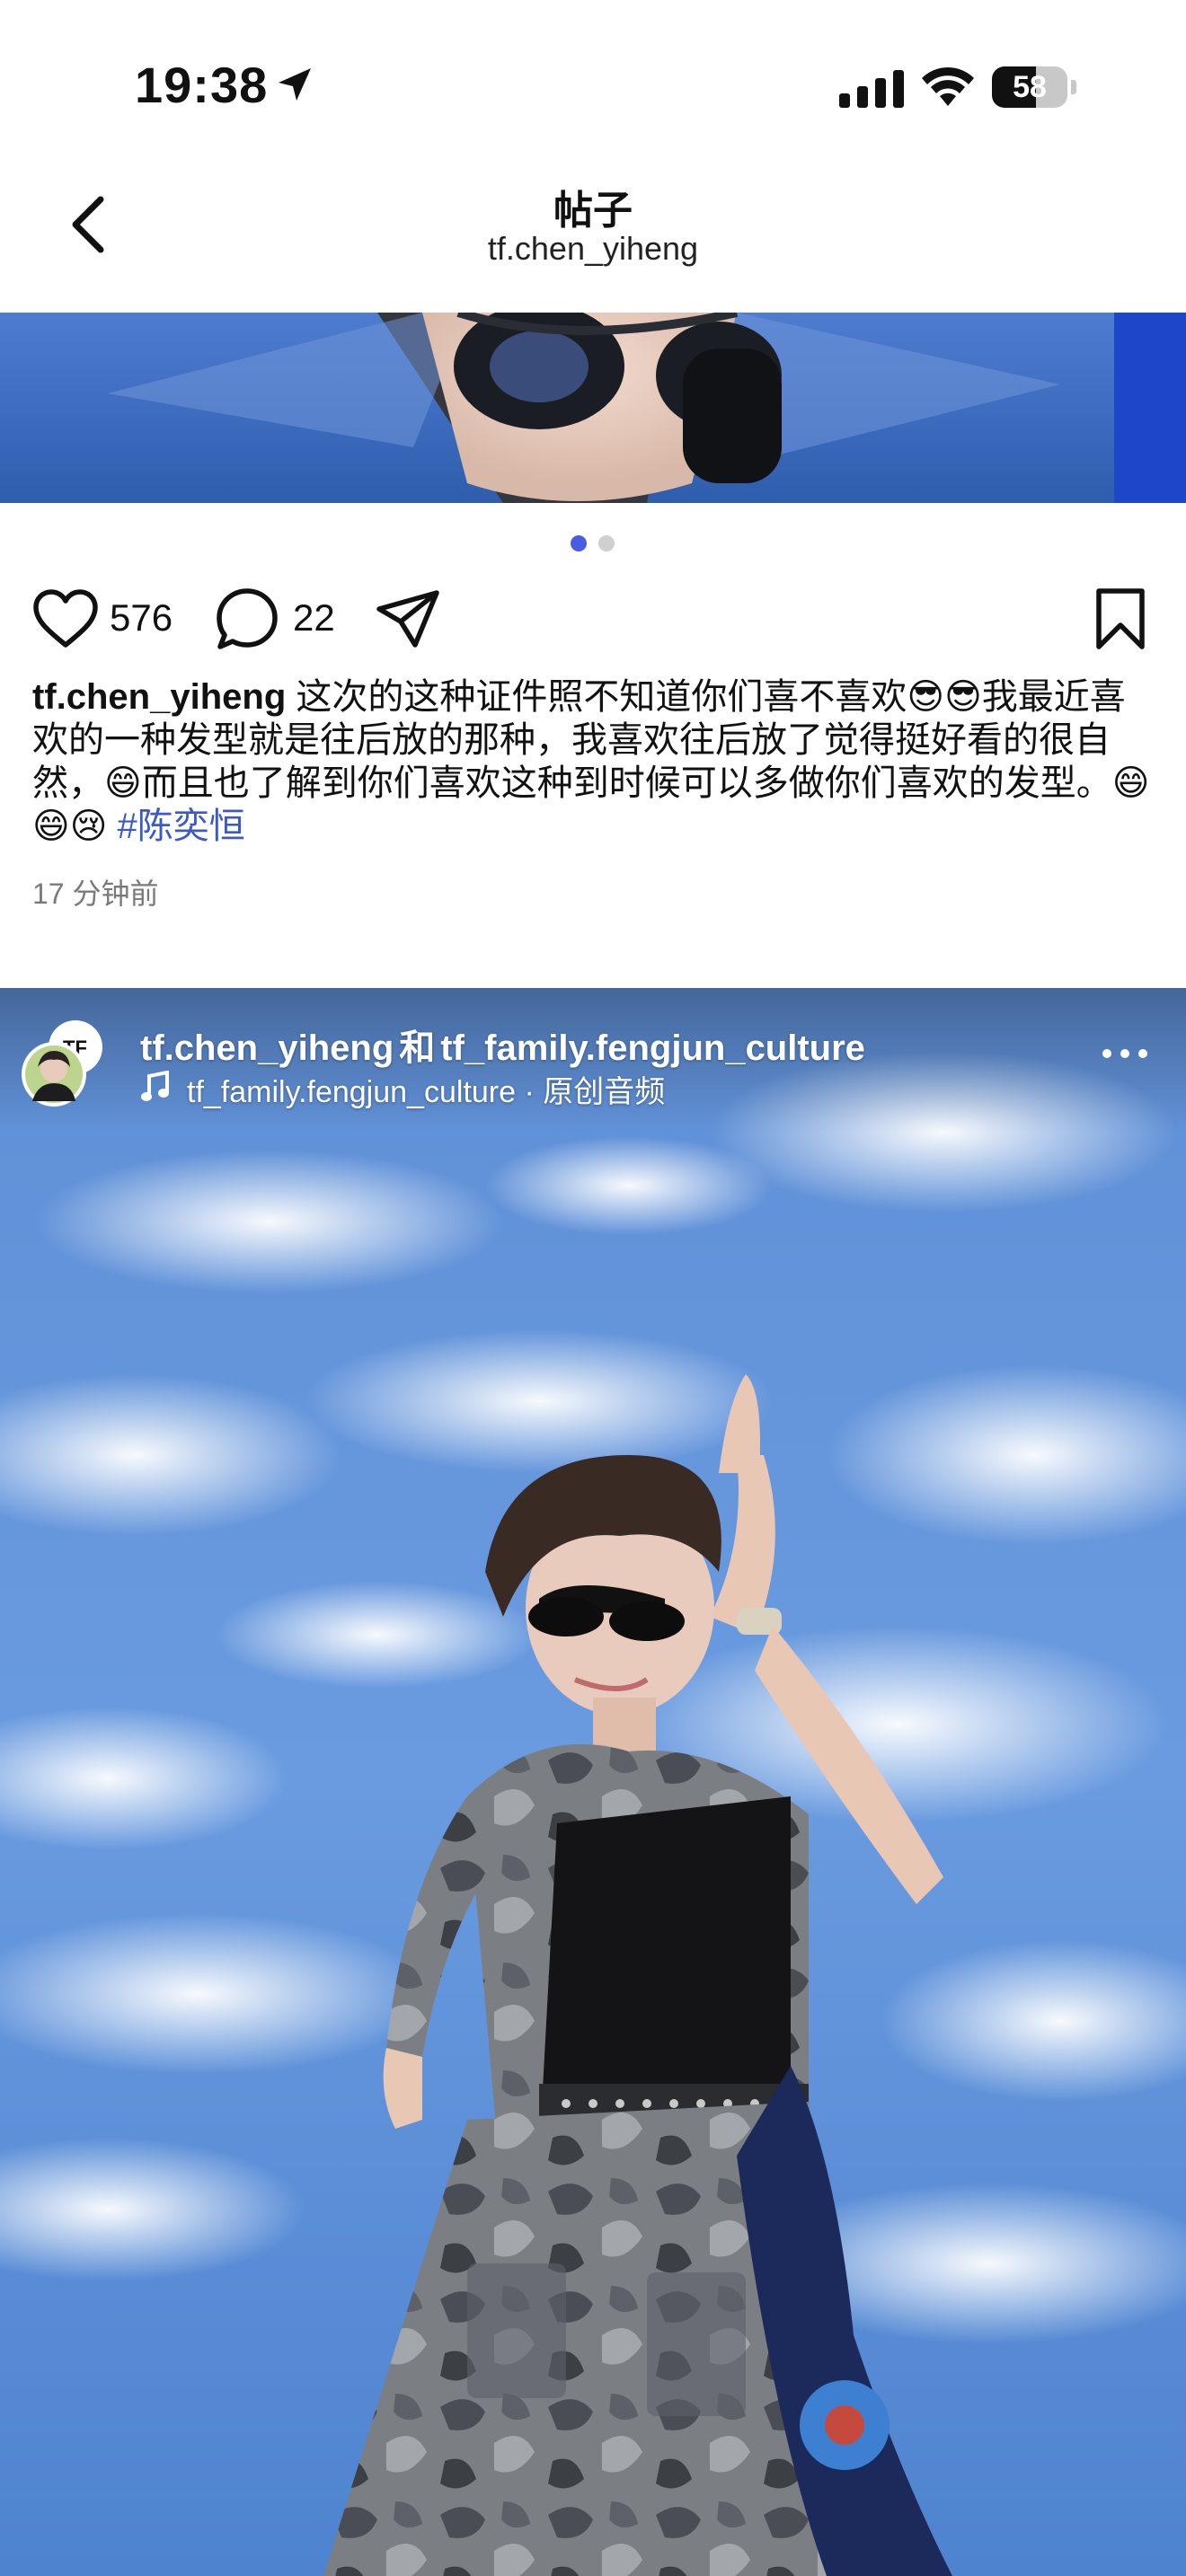  I want to click on collab-joiner: 和, so click(417, 1048).